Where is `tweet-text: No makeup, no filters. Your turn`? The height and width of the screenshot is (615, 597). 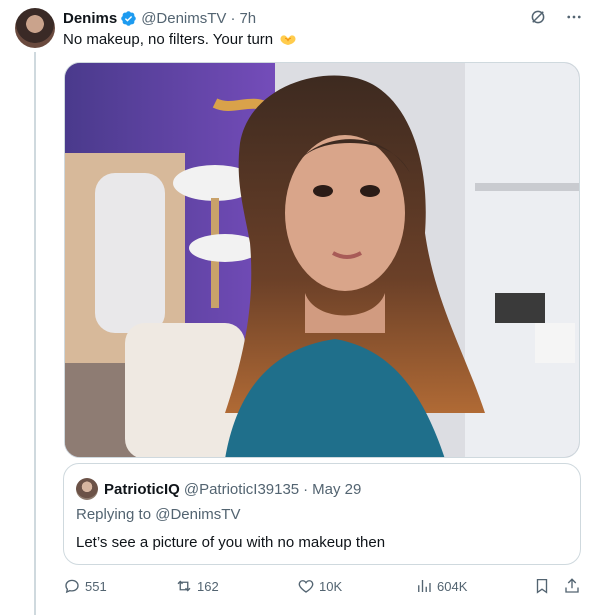
tweet-text: No makeup, no filters. Your turn is located at coordinates (180, 39).